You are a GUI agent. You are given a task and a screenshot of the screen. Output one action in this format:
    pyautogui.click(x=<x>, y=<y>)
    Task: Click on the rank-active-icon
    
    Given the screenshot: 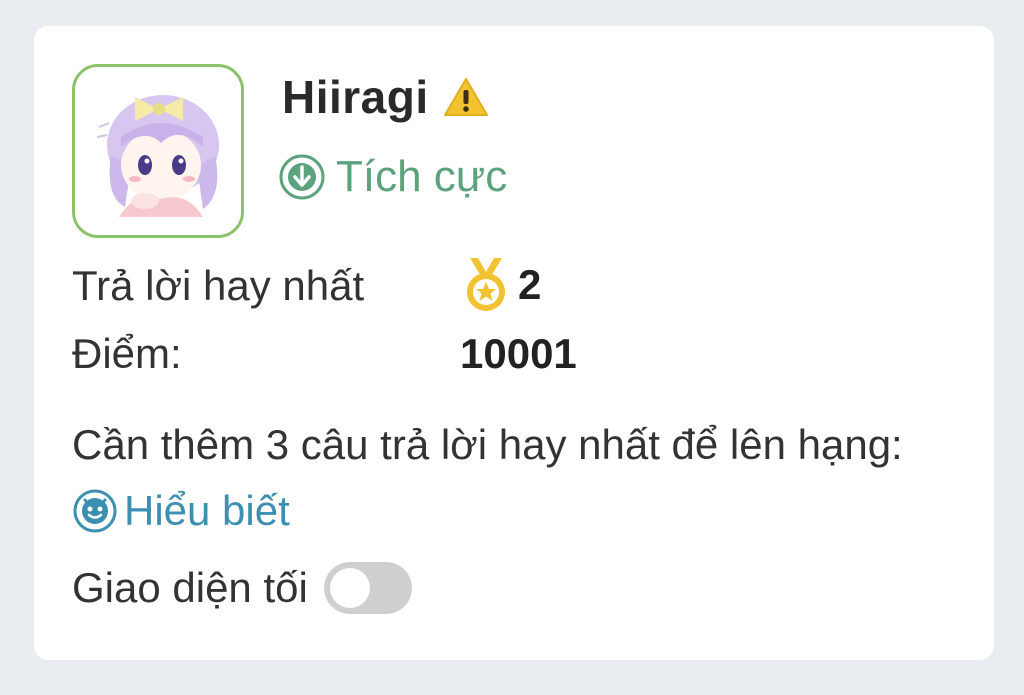 What is the action you would take?
    pyautogui.click(x=302, y=177)
    